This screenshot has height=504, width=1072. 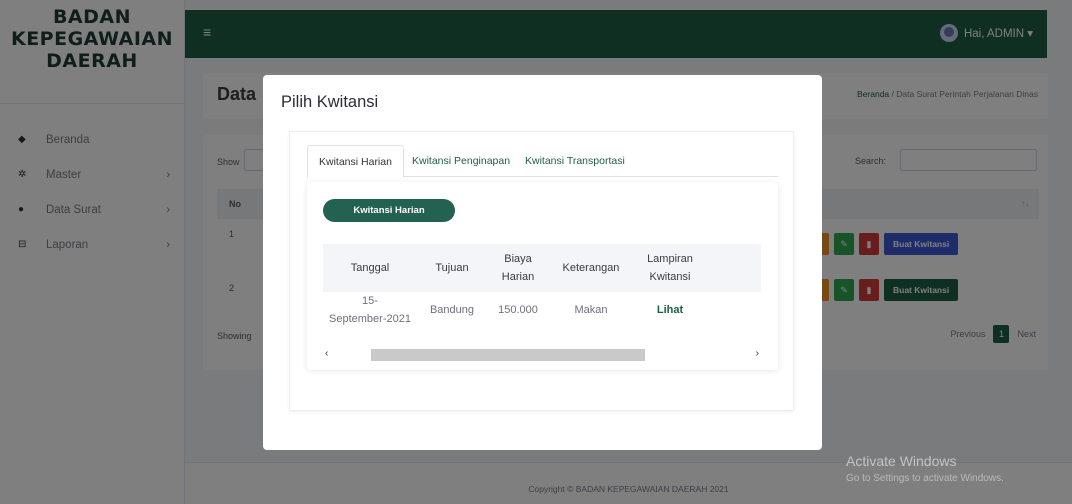 What do you see at coordinates (452, 268) in the screenshot?
I see `column-header-tujuan: Tujuan` at bounding box center [452, 268].